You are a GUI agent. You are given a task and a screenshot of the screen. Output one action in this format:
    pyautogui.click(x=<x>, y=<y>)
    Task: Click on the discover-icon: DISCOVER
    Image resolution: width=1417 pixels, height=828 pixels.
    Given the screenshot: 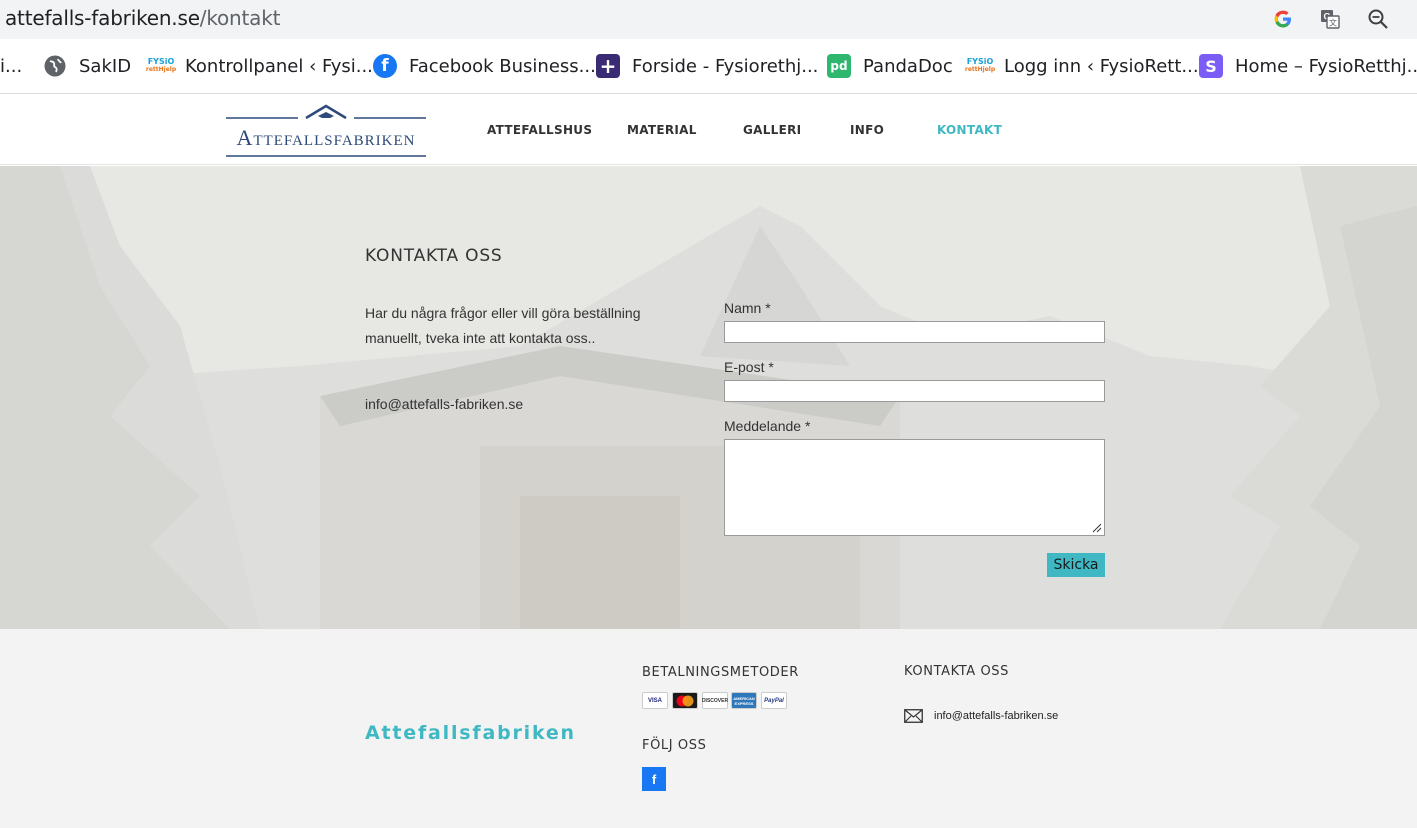 What is the action you would take?
    pyautogui.click(x=715, y=700)
    